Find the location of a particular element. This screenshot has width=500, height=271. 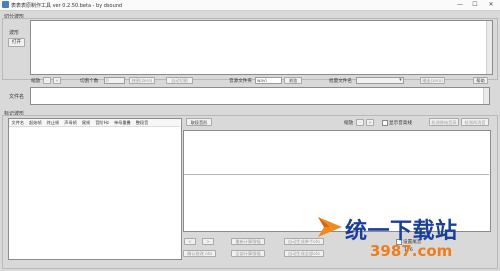

window-title: 表表表原制作工具 ver 0.2.50.beta - by dsound is located at coordinates (67, 5).